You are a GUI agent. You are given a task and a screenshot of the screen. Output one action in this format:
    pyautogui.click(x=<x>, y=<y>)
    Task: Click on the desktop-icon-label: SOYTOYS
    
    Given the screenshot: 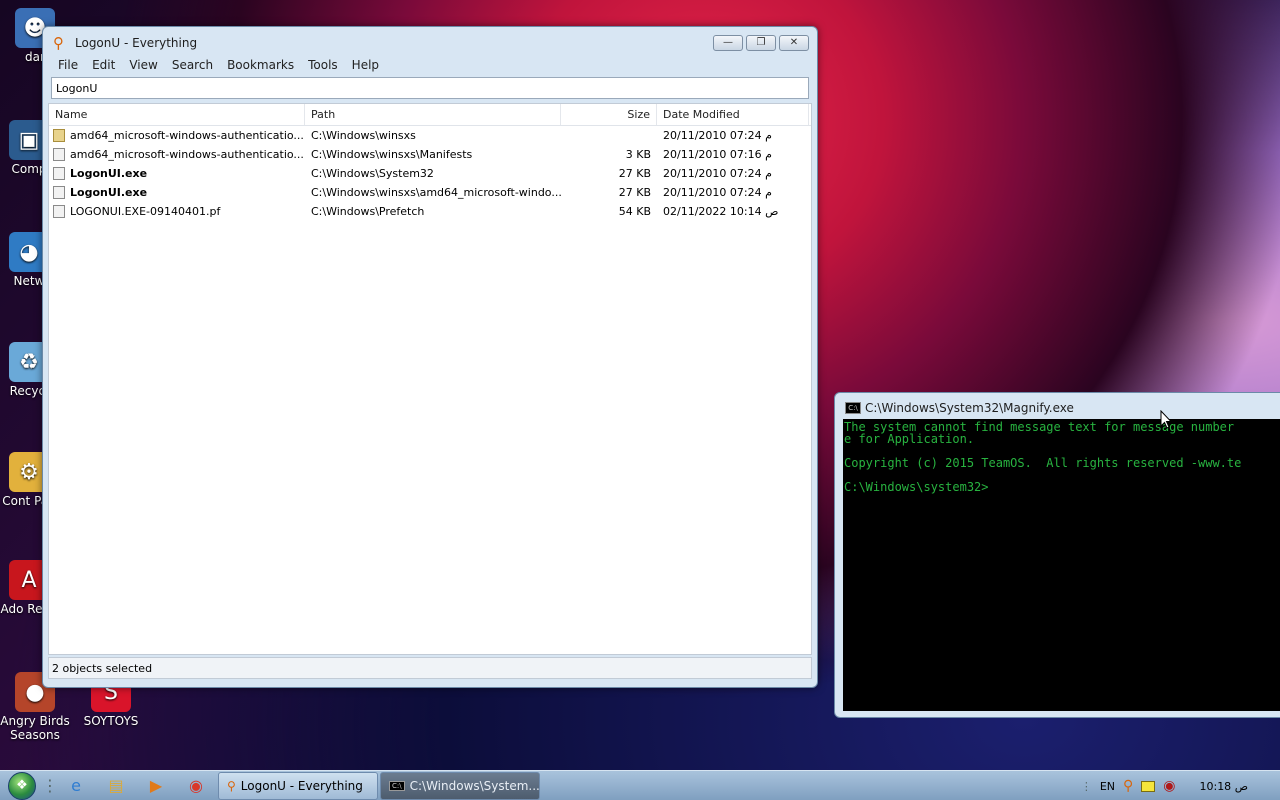 What is the action you would take?
    pyautogui.click(x=111, y=721)
    